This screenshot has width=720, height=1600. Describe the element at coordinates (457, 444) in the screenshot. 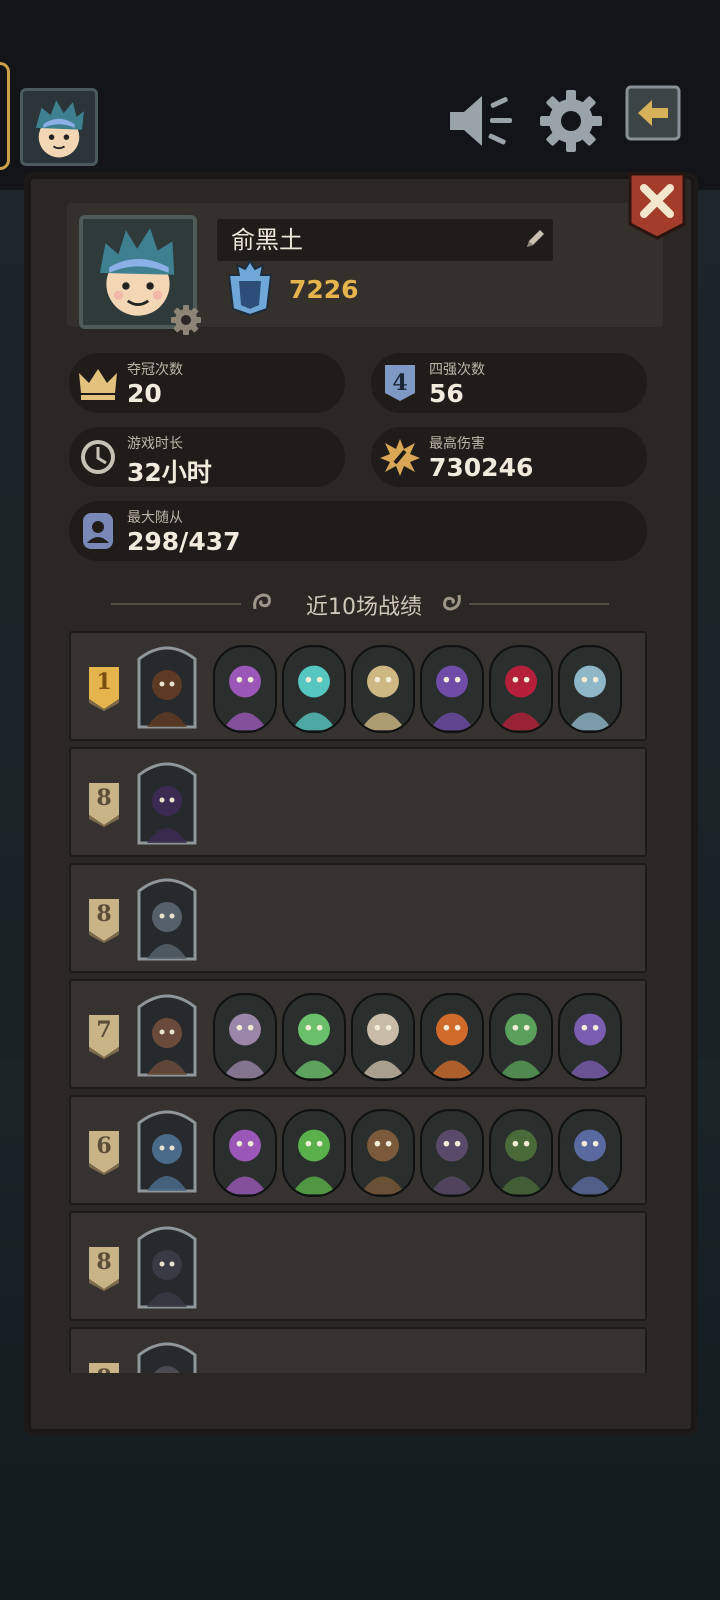

I see `stat-label: 最高伤害` at that location.